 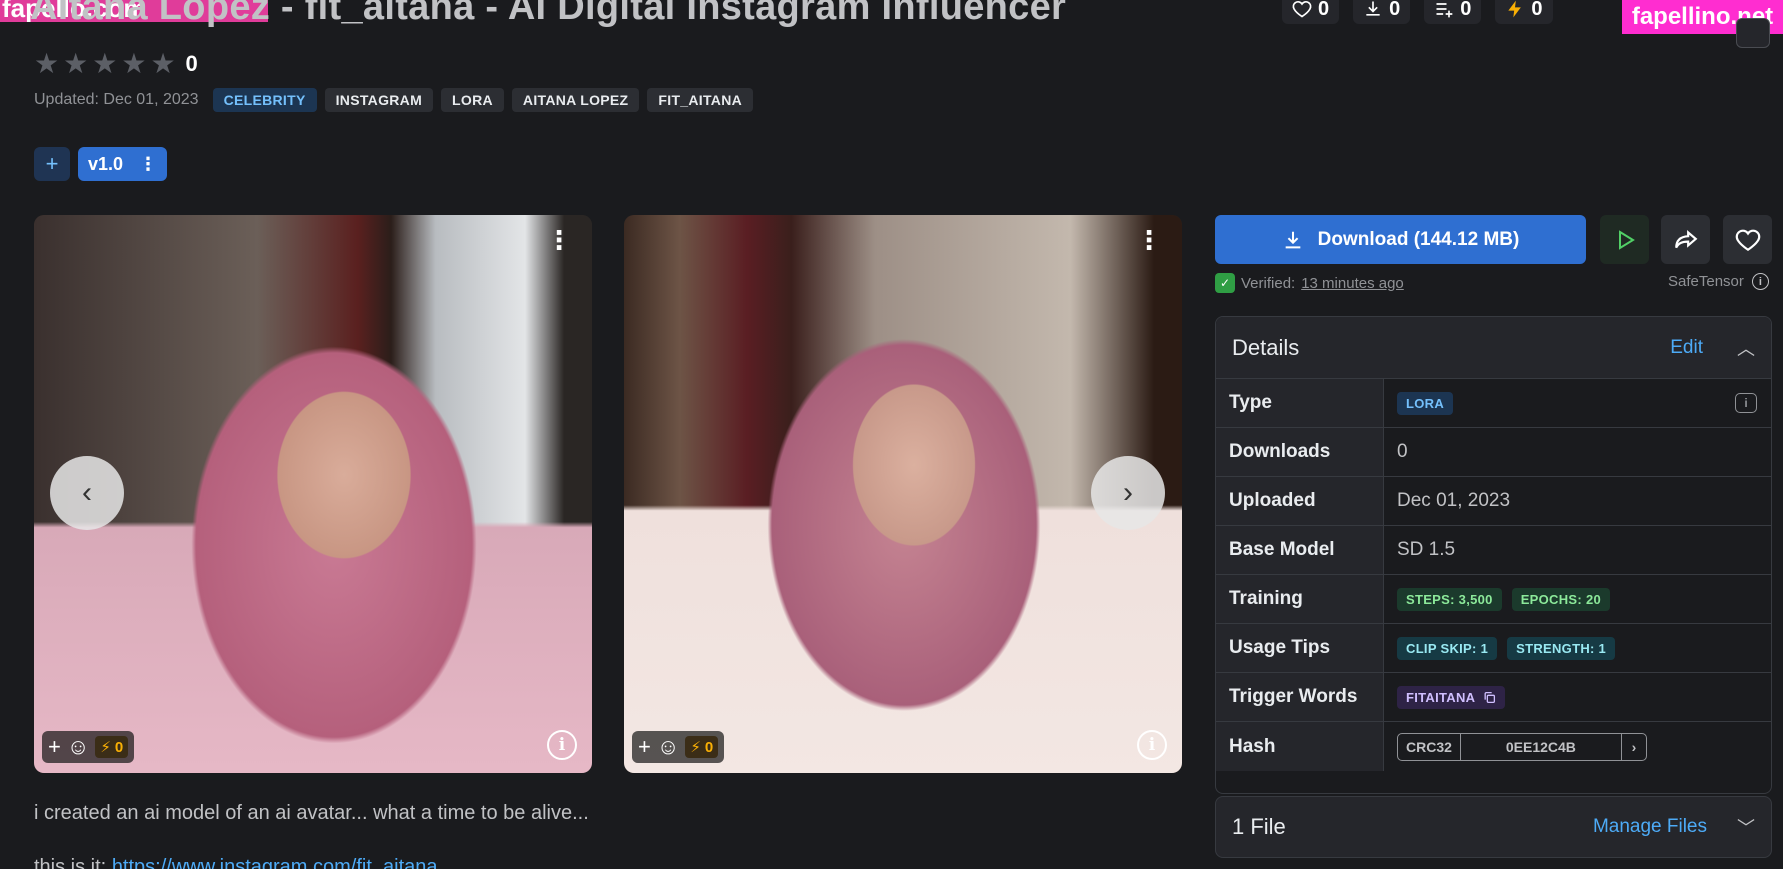 I want to click on collection-stat: 0, so click(x=1453, y=12).